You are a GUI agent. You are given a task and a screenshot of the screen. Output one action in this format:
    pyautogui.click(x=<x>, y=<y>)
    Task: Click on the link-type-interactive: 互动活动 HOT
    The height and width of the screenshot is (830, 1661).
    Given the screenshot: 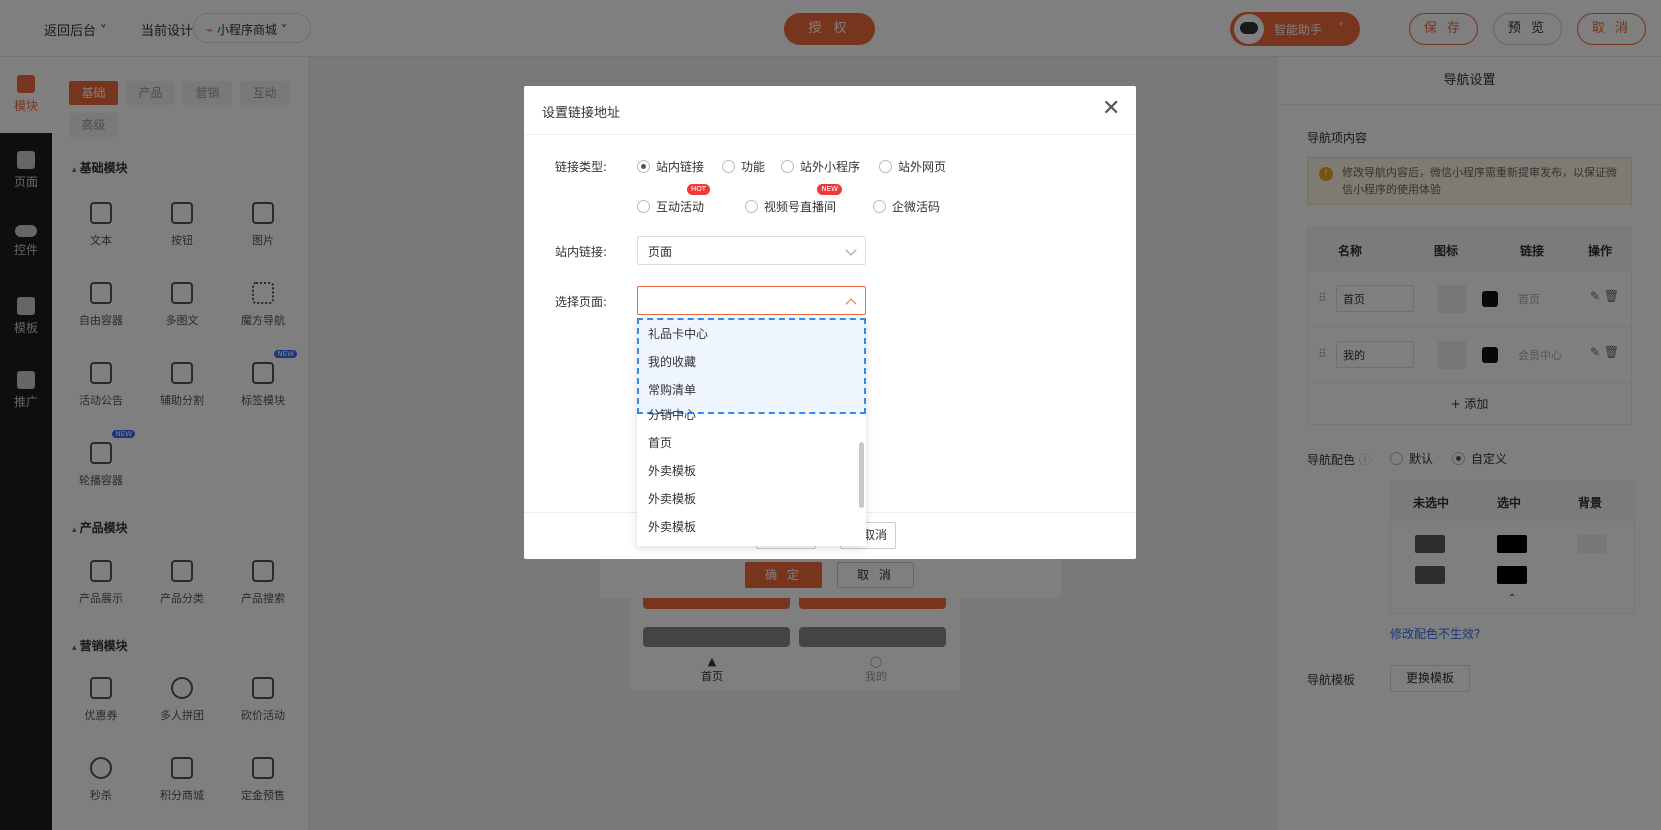 What is the action you would take?
    pyautogui.click(x=674, y=199)
    